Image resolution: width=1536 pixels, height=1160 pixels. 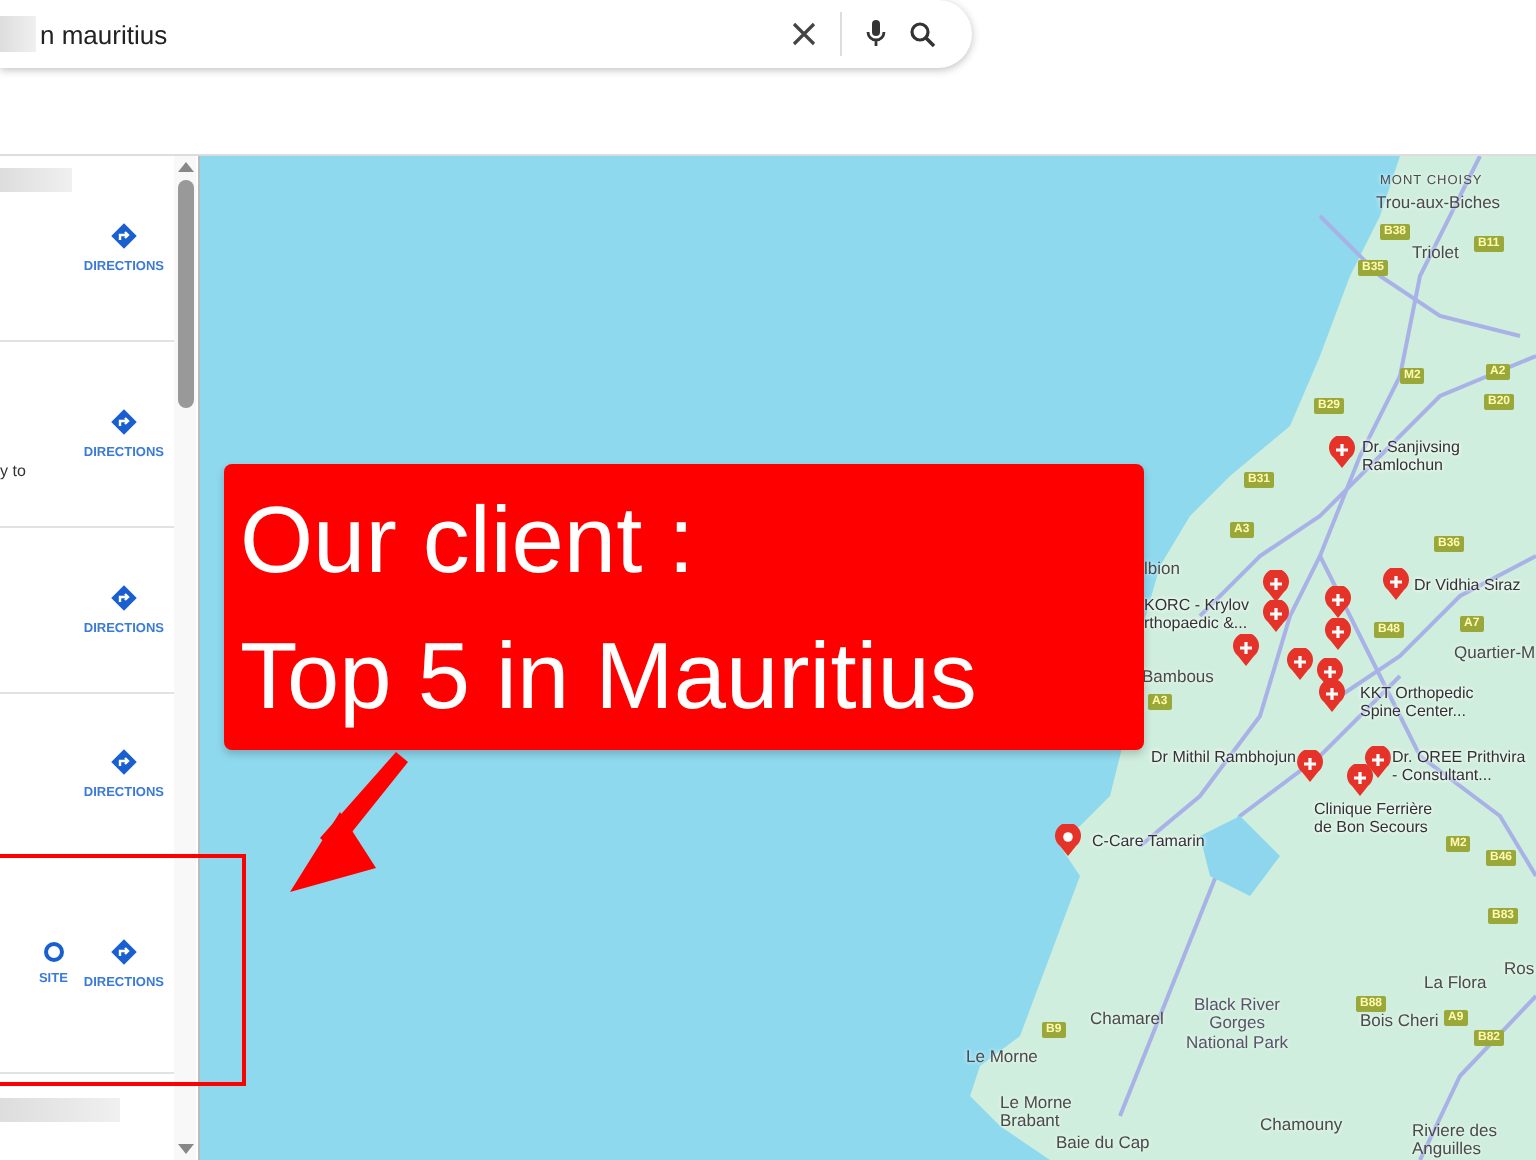 I want to click on place-label: Chamouny, so click(x=1301, y=1125).